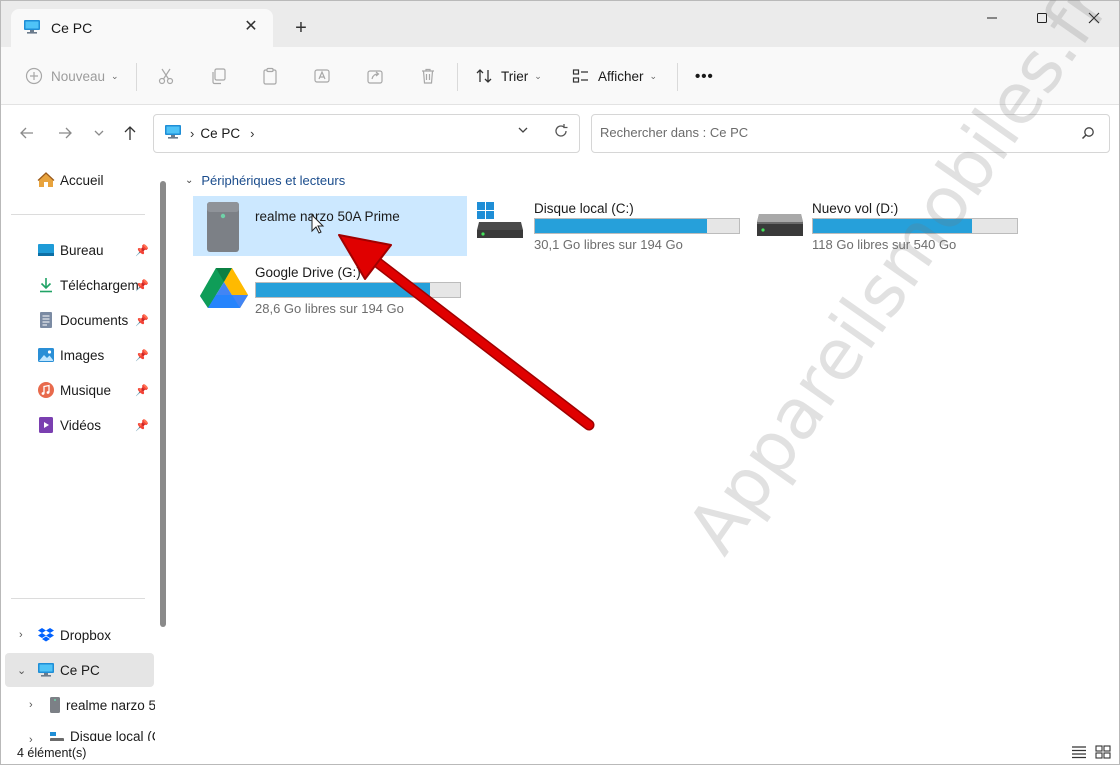  What do you see at coordinates (855, 208) in the screenshot?
I see `drive-name: Nuevo vol (D:)` at bounding box center [855, 208].